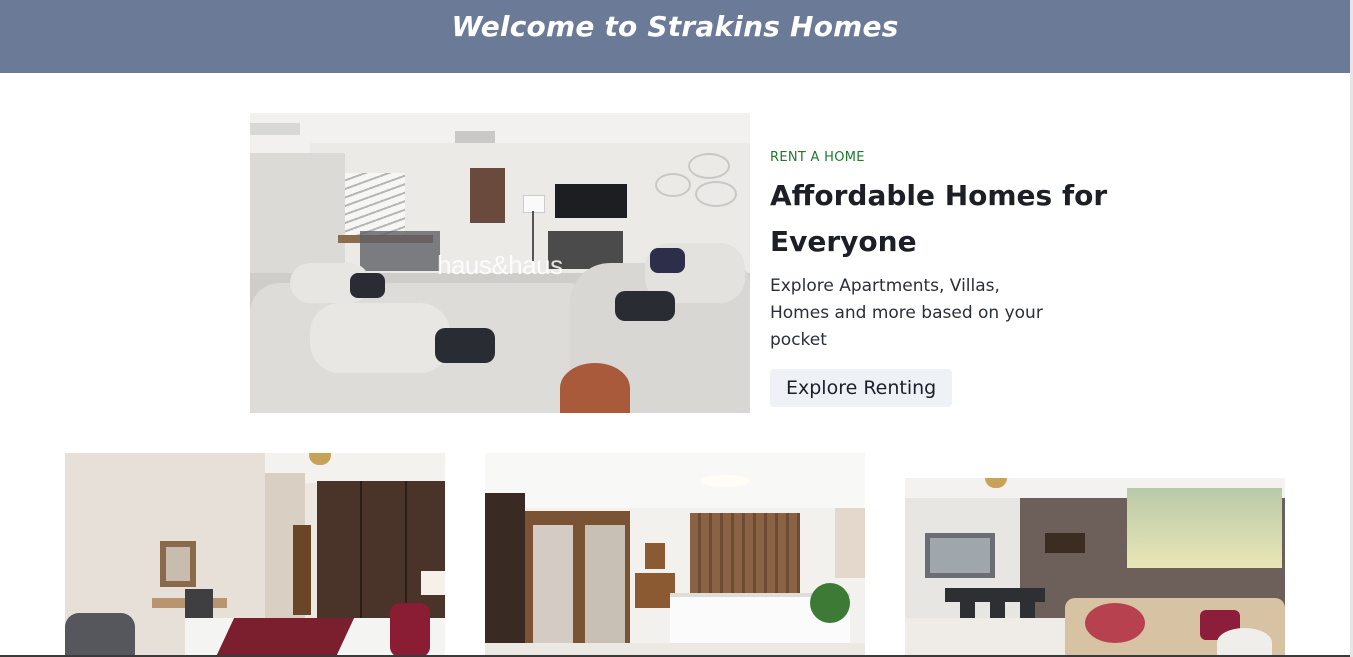  I want to click on listing-card-1-image, so click(255, 555).